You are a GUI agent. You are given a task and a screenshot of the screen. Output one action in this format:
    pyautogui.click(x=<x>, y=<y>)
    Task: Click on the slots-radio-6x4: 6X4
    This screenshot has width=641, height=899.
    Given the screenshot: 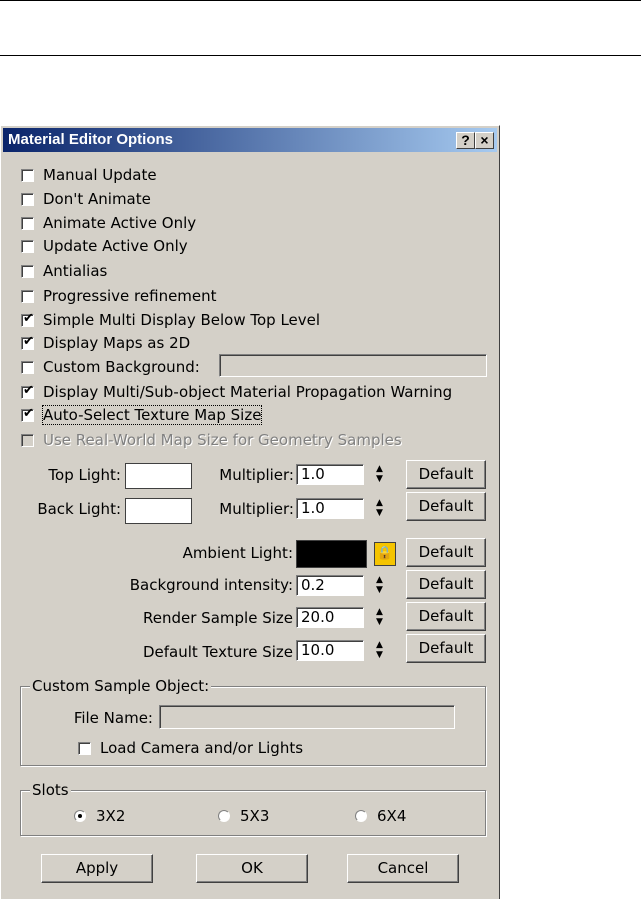 What is the action you would take?
    pyautogui.click(x=380, y=816)
    